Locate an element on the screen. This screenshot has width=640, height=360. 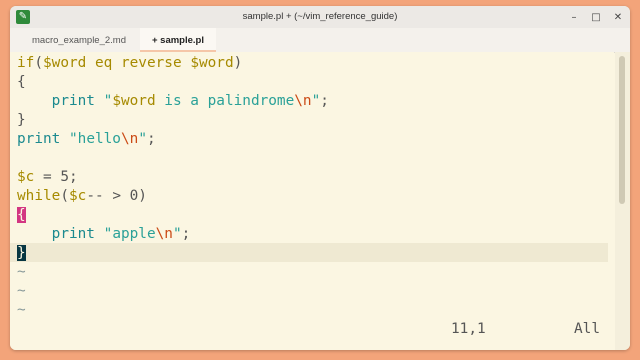
window-controls: – □ ✕ is located at coordinates (596, 17).